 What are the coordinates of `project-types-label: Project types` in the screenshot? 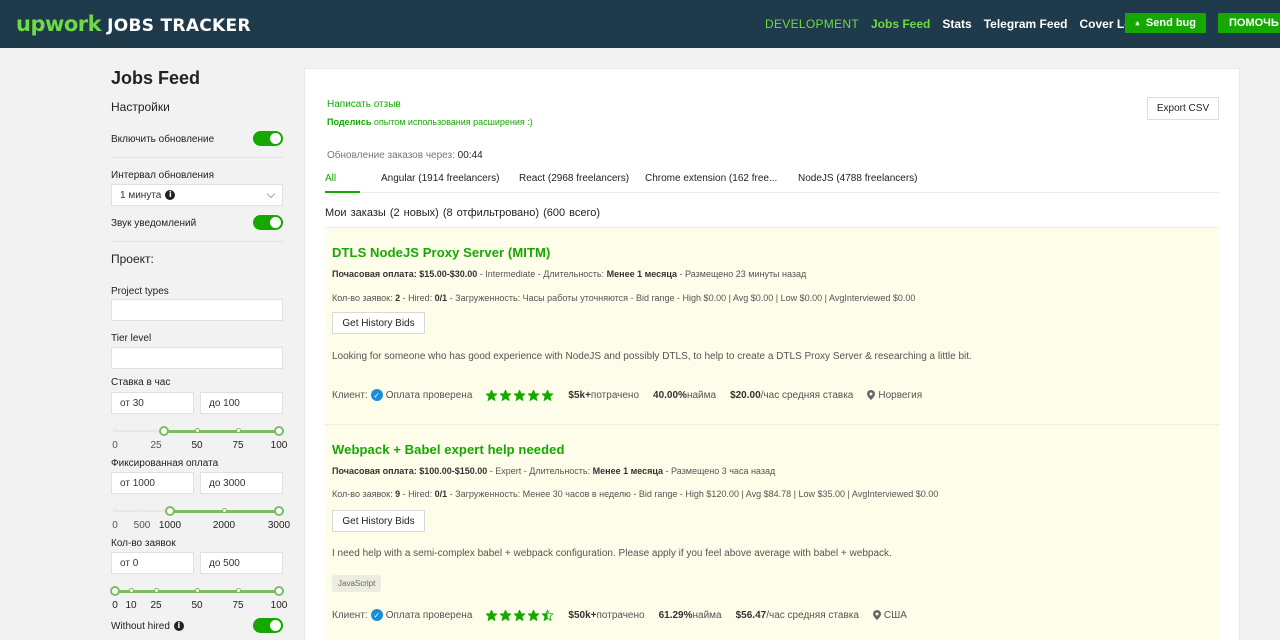 It's located at (140, 291).